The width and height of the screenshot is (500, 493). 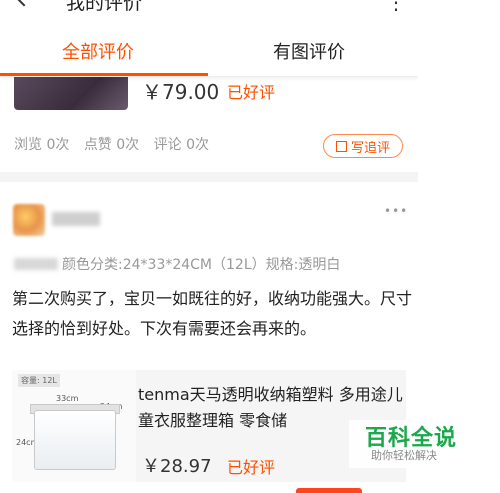 What do you see at coordinates (36, 264) in the screenshot?
I see `spec-blurred` at bounding box center [36, 264].